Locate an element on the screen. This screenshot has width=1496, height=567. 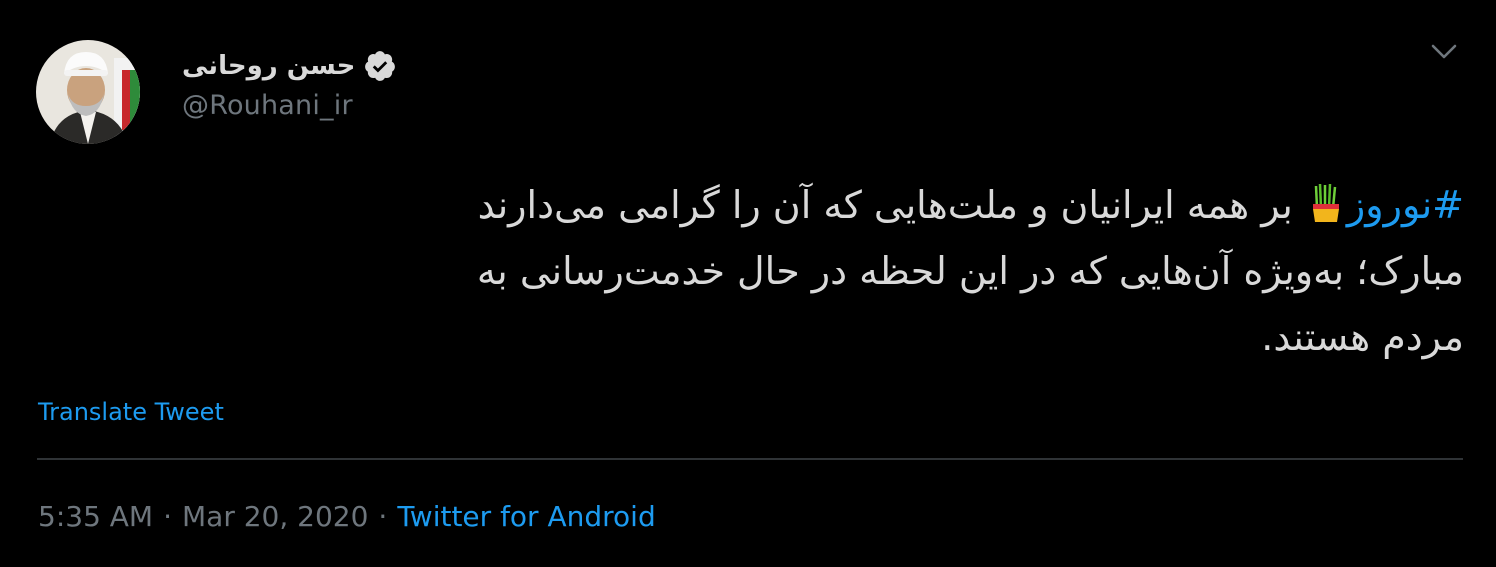
more-options-button is located at coordinates (1444, 52).